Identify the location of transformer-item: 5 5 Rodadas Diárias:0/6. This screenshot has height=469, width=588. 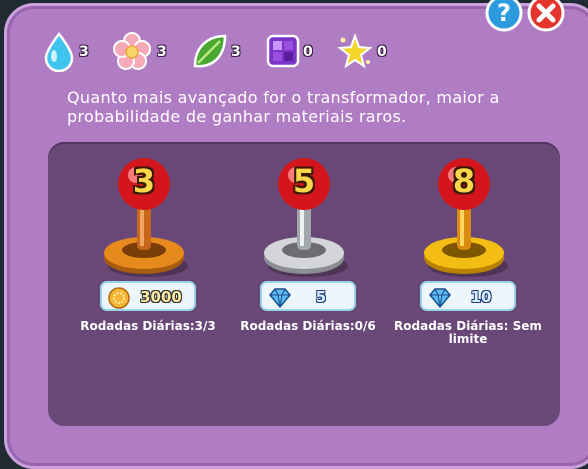
(318, 262).